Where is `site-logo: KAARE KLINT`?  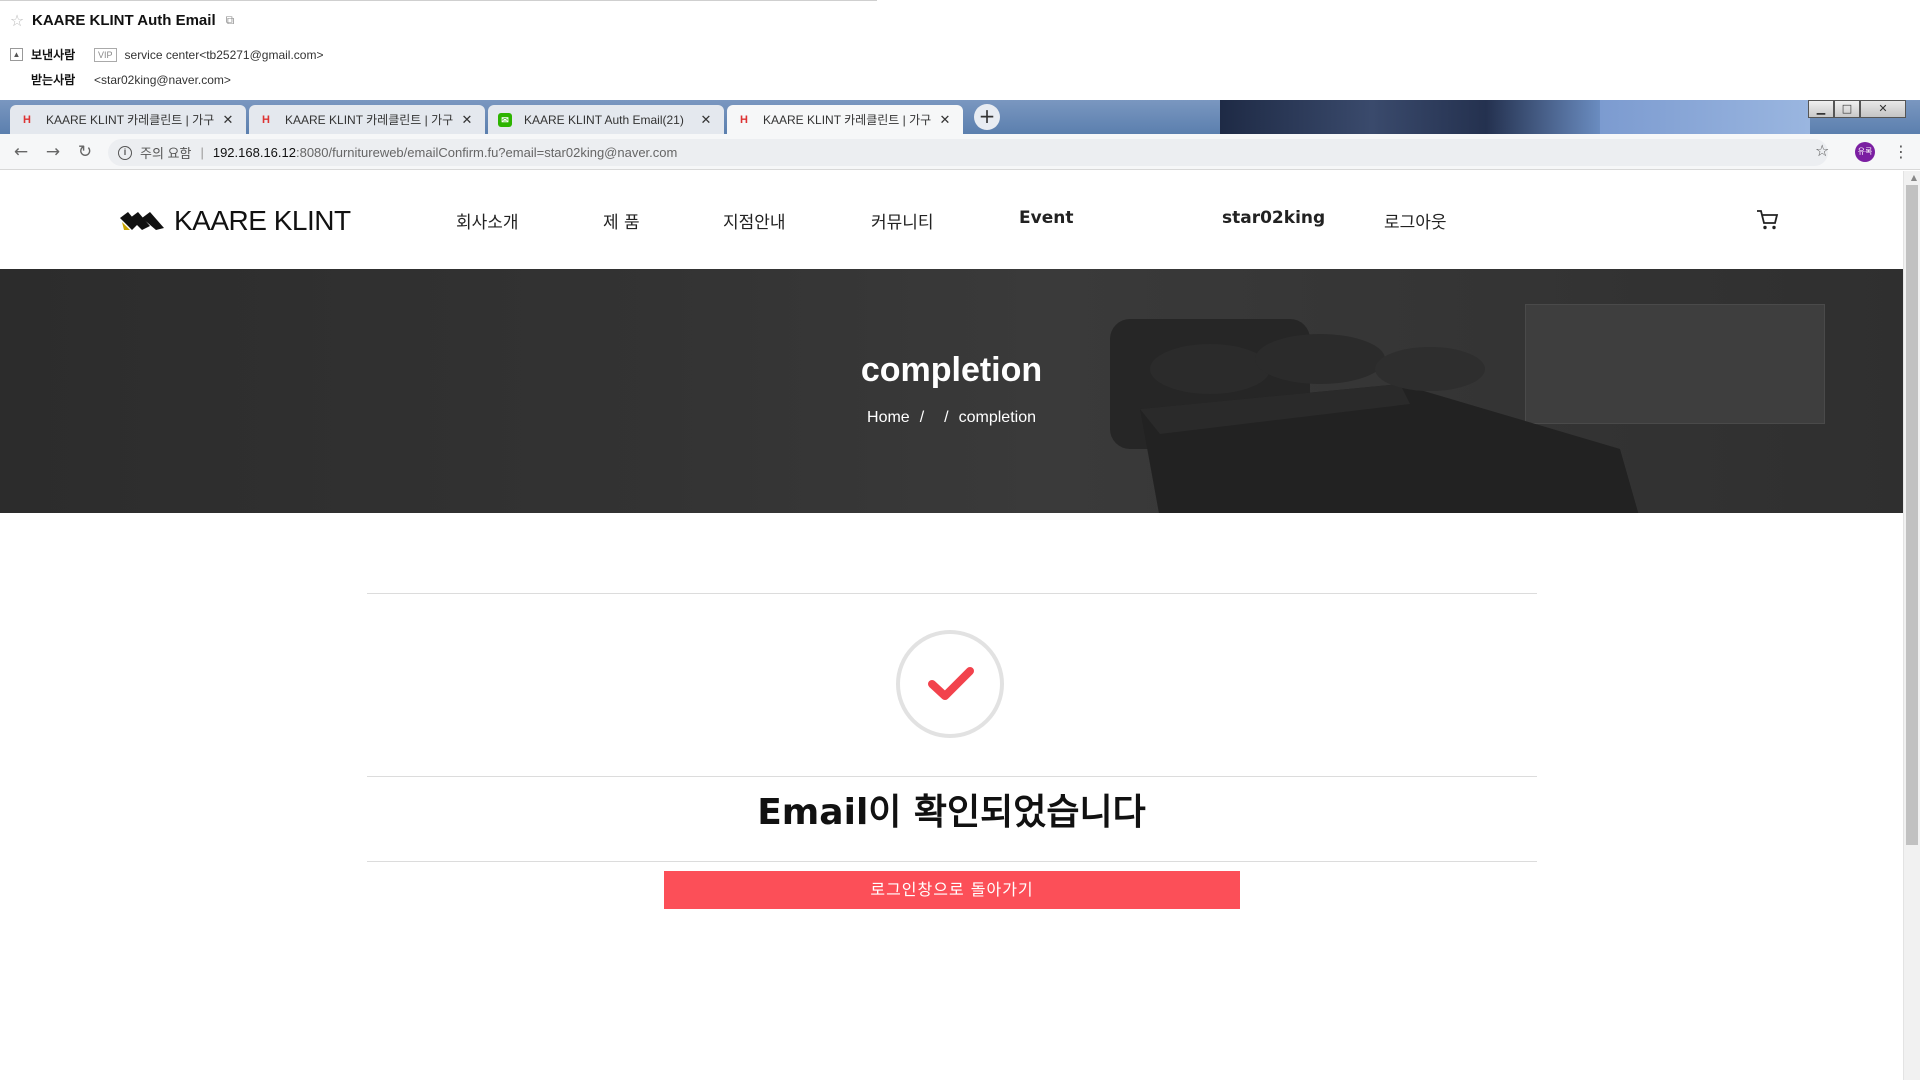
site-logo: KAARE KLINT is located at coordinates (235, 221).